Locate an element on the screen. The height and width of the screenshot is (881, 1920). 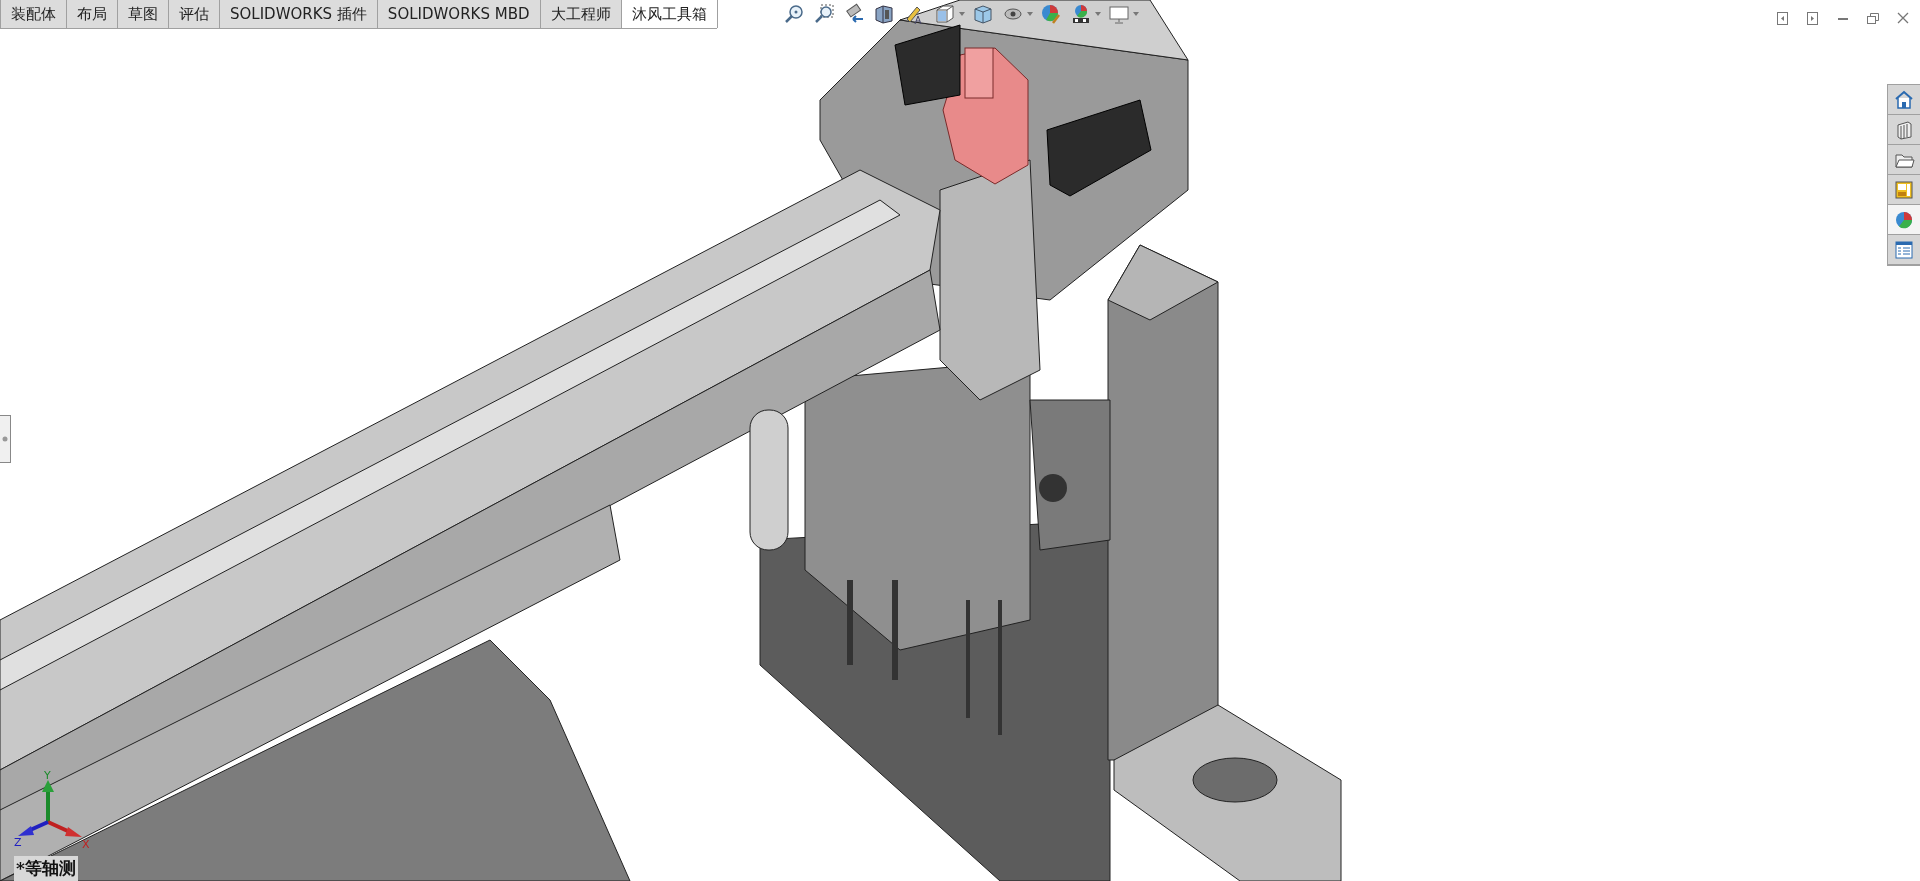
x-axis-arrow is located at coordinates (64, 828).